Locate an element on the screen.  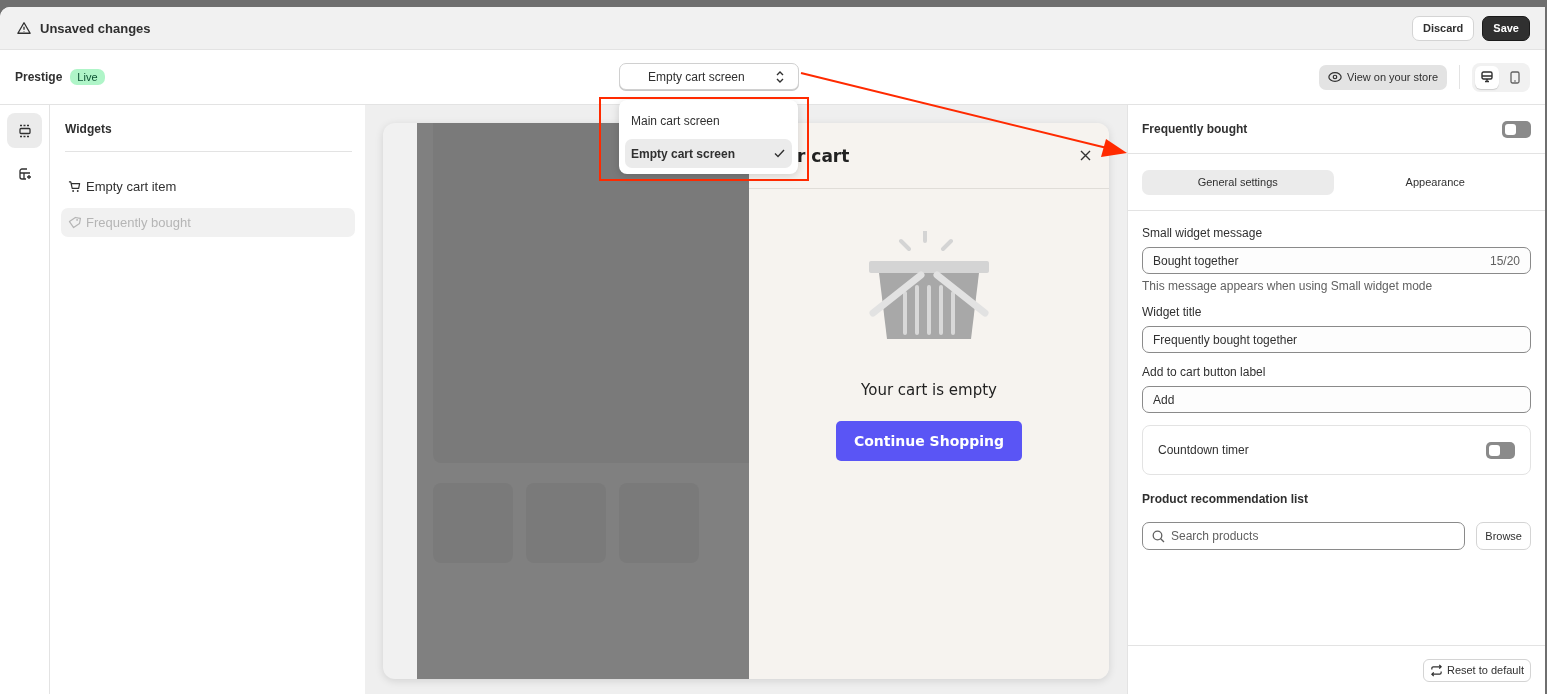
sections-icon is located at coordinates (24, 130).